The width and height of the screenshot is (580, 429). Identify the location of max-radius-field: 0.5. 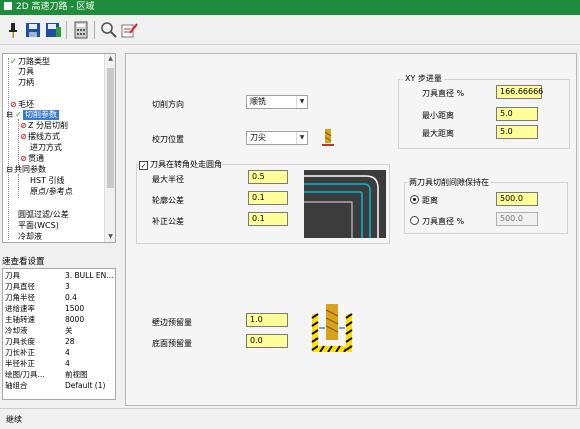
(268, 177).